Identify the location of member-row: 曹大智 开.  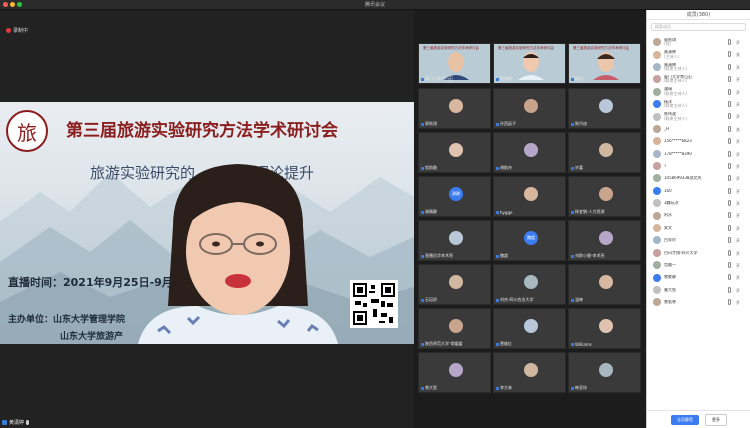
(698, 290).